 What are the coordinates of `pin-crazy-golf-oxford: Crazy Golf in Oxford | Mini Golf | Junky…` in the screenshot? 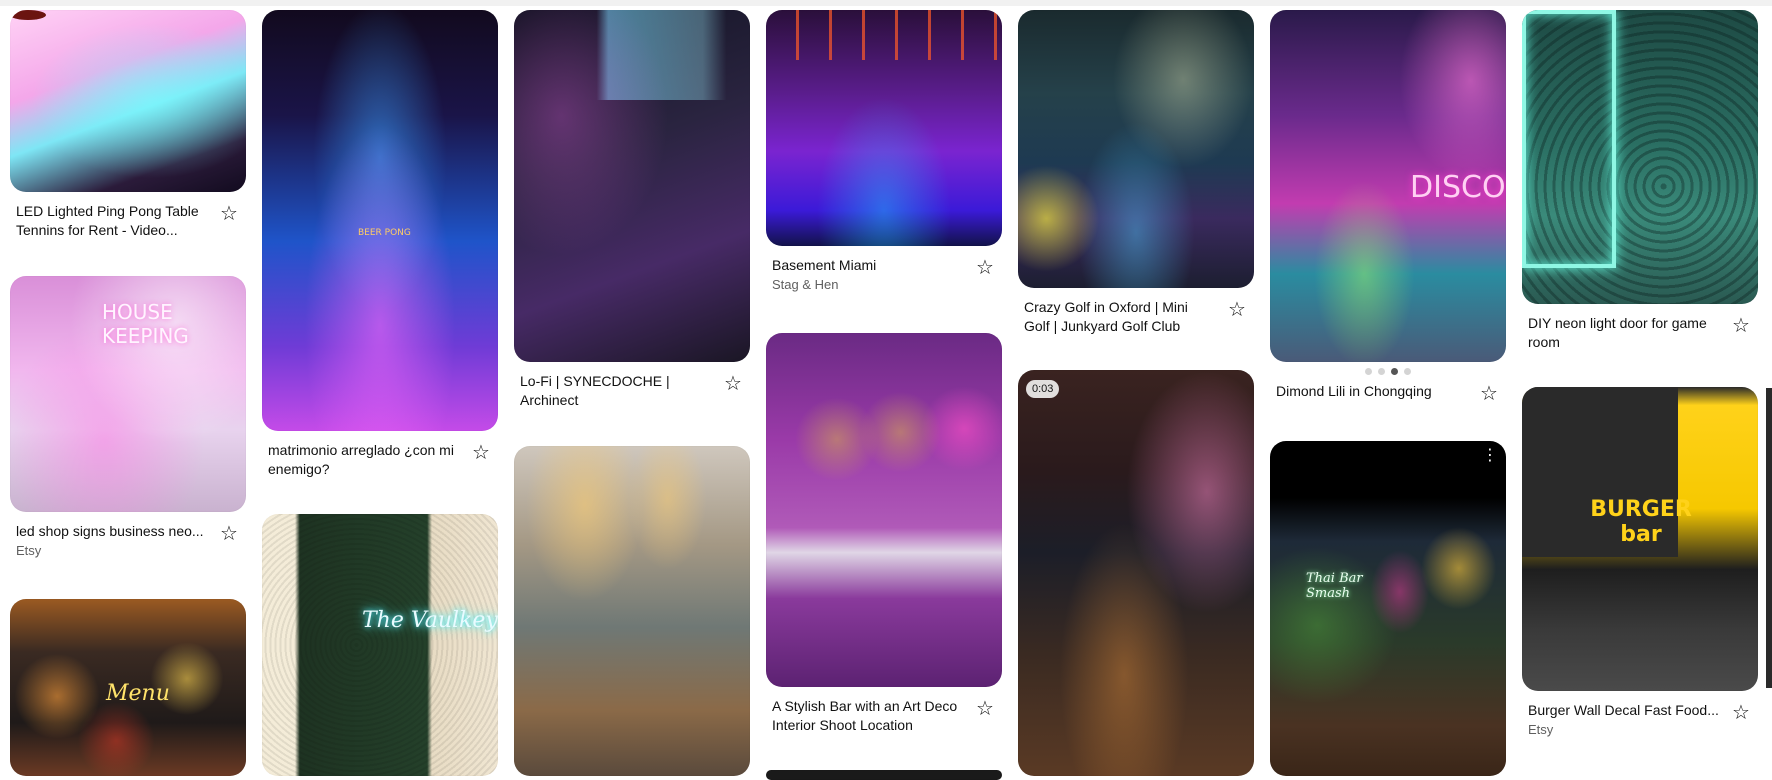 It's located at (1136, 173).